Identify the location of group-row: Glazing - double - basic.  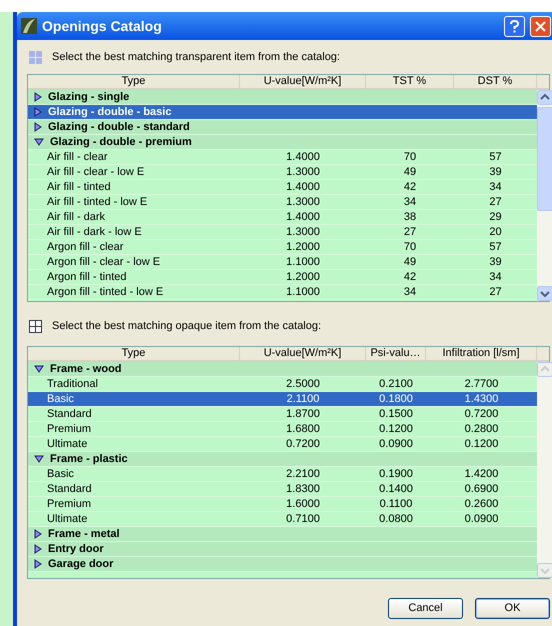
(282, 112).